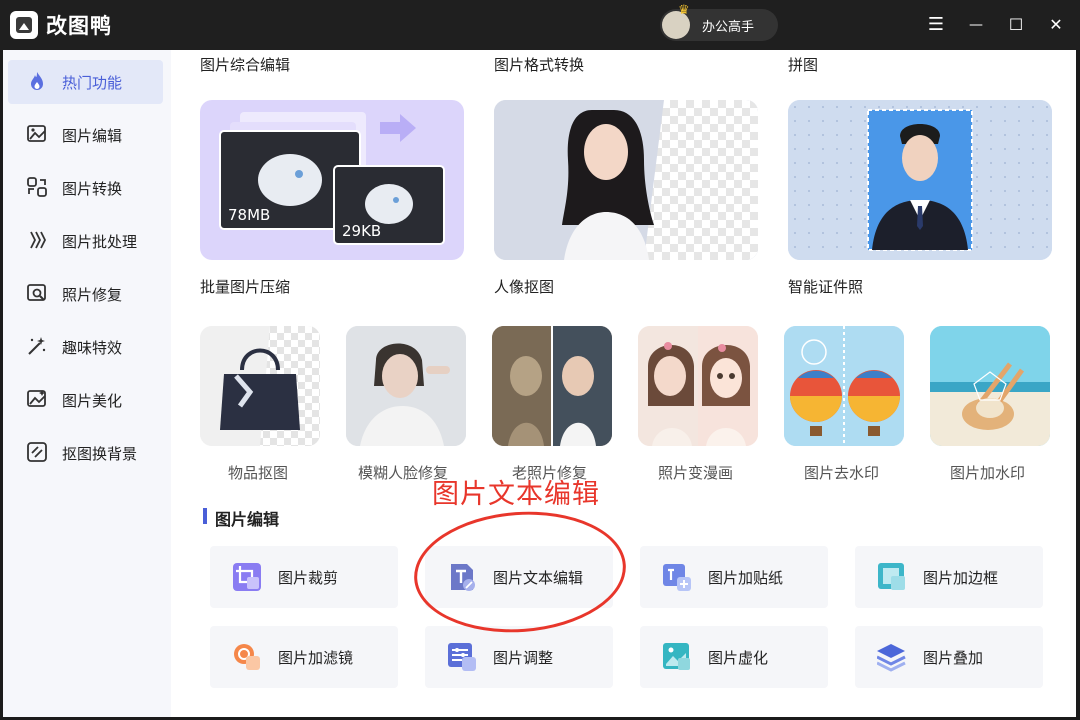 The height and width of the screenshot is (720, 1080). What do you see at coordinates (37, 452) in the screenshot?
I see `cutout-icon` at bounding box center [37, 452].